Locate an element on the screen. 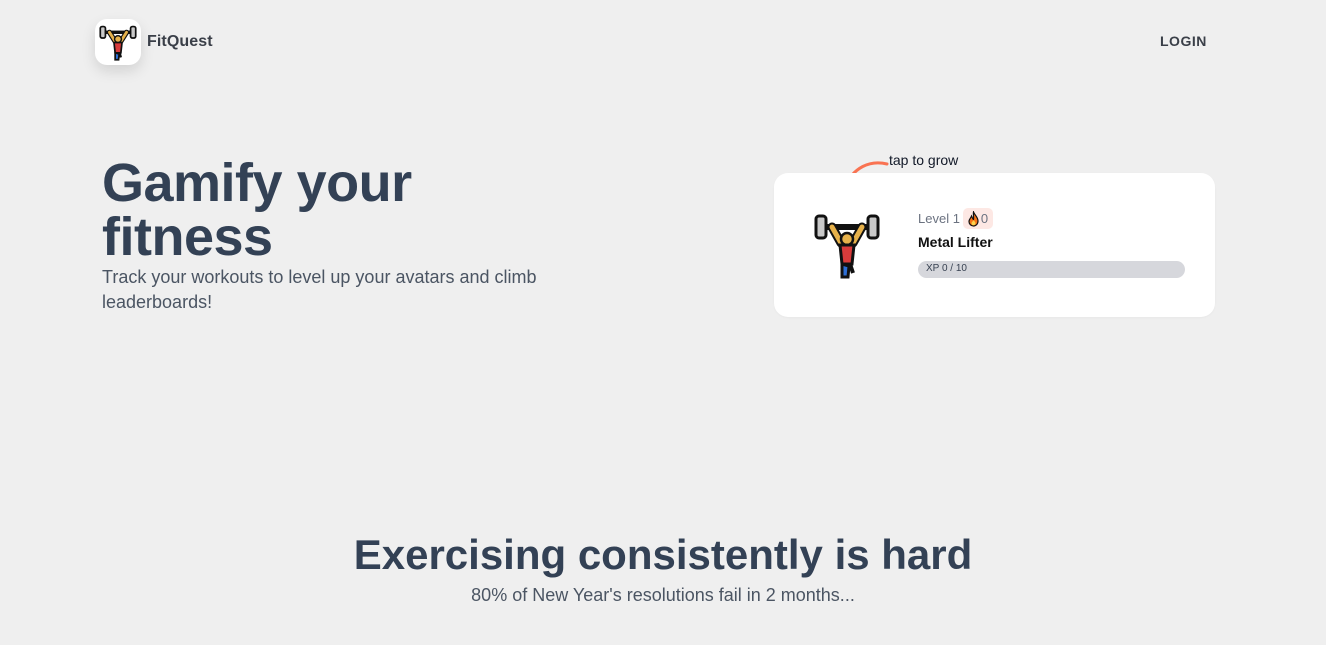 The image size is (1326, 645). section-title: Exercising consistently is hard is located at coordinates (663, 554).